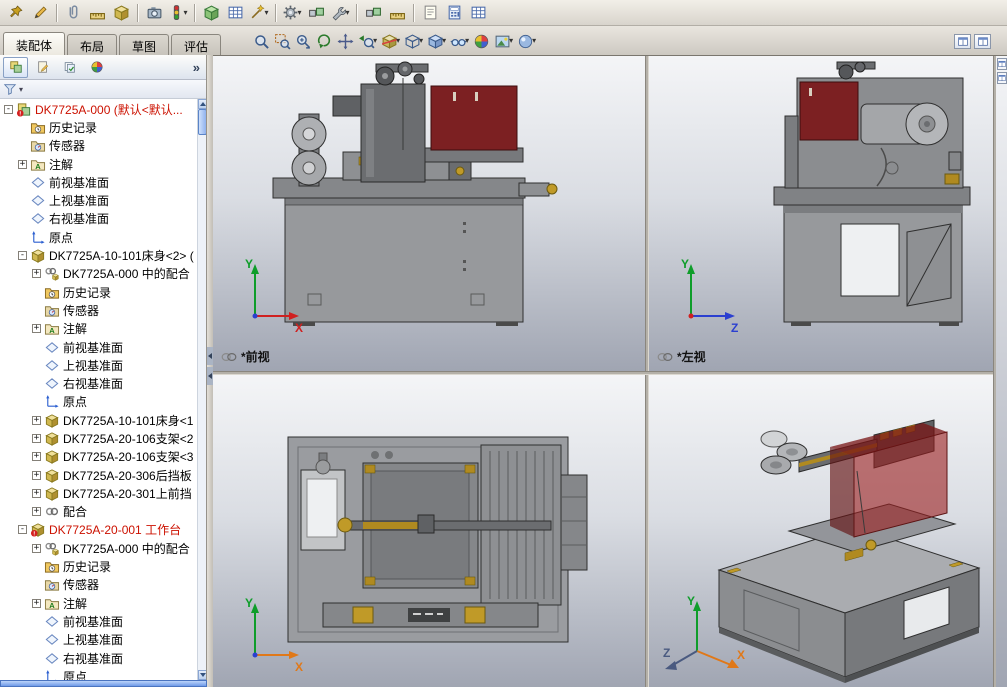  What do you see at coordinates (259, 13) in the screenshot?
I see `wizard-button: ▾` at bounding box center [259, 13].